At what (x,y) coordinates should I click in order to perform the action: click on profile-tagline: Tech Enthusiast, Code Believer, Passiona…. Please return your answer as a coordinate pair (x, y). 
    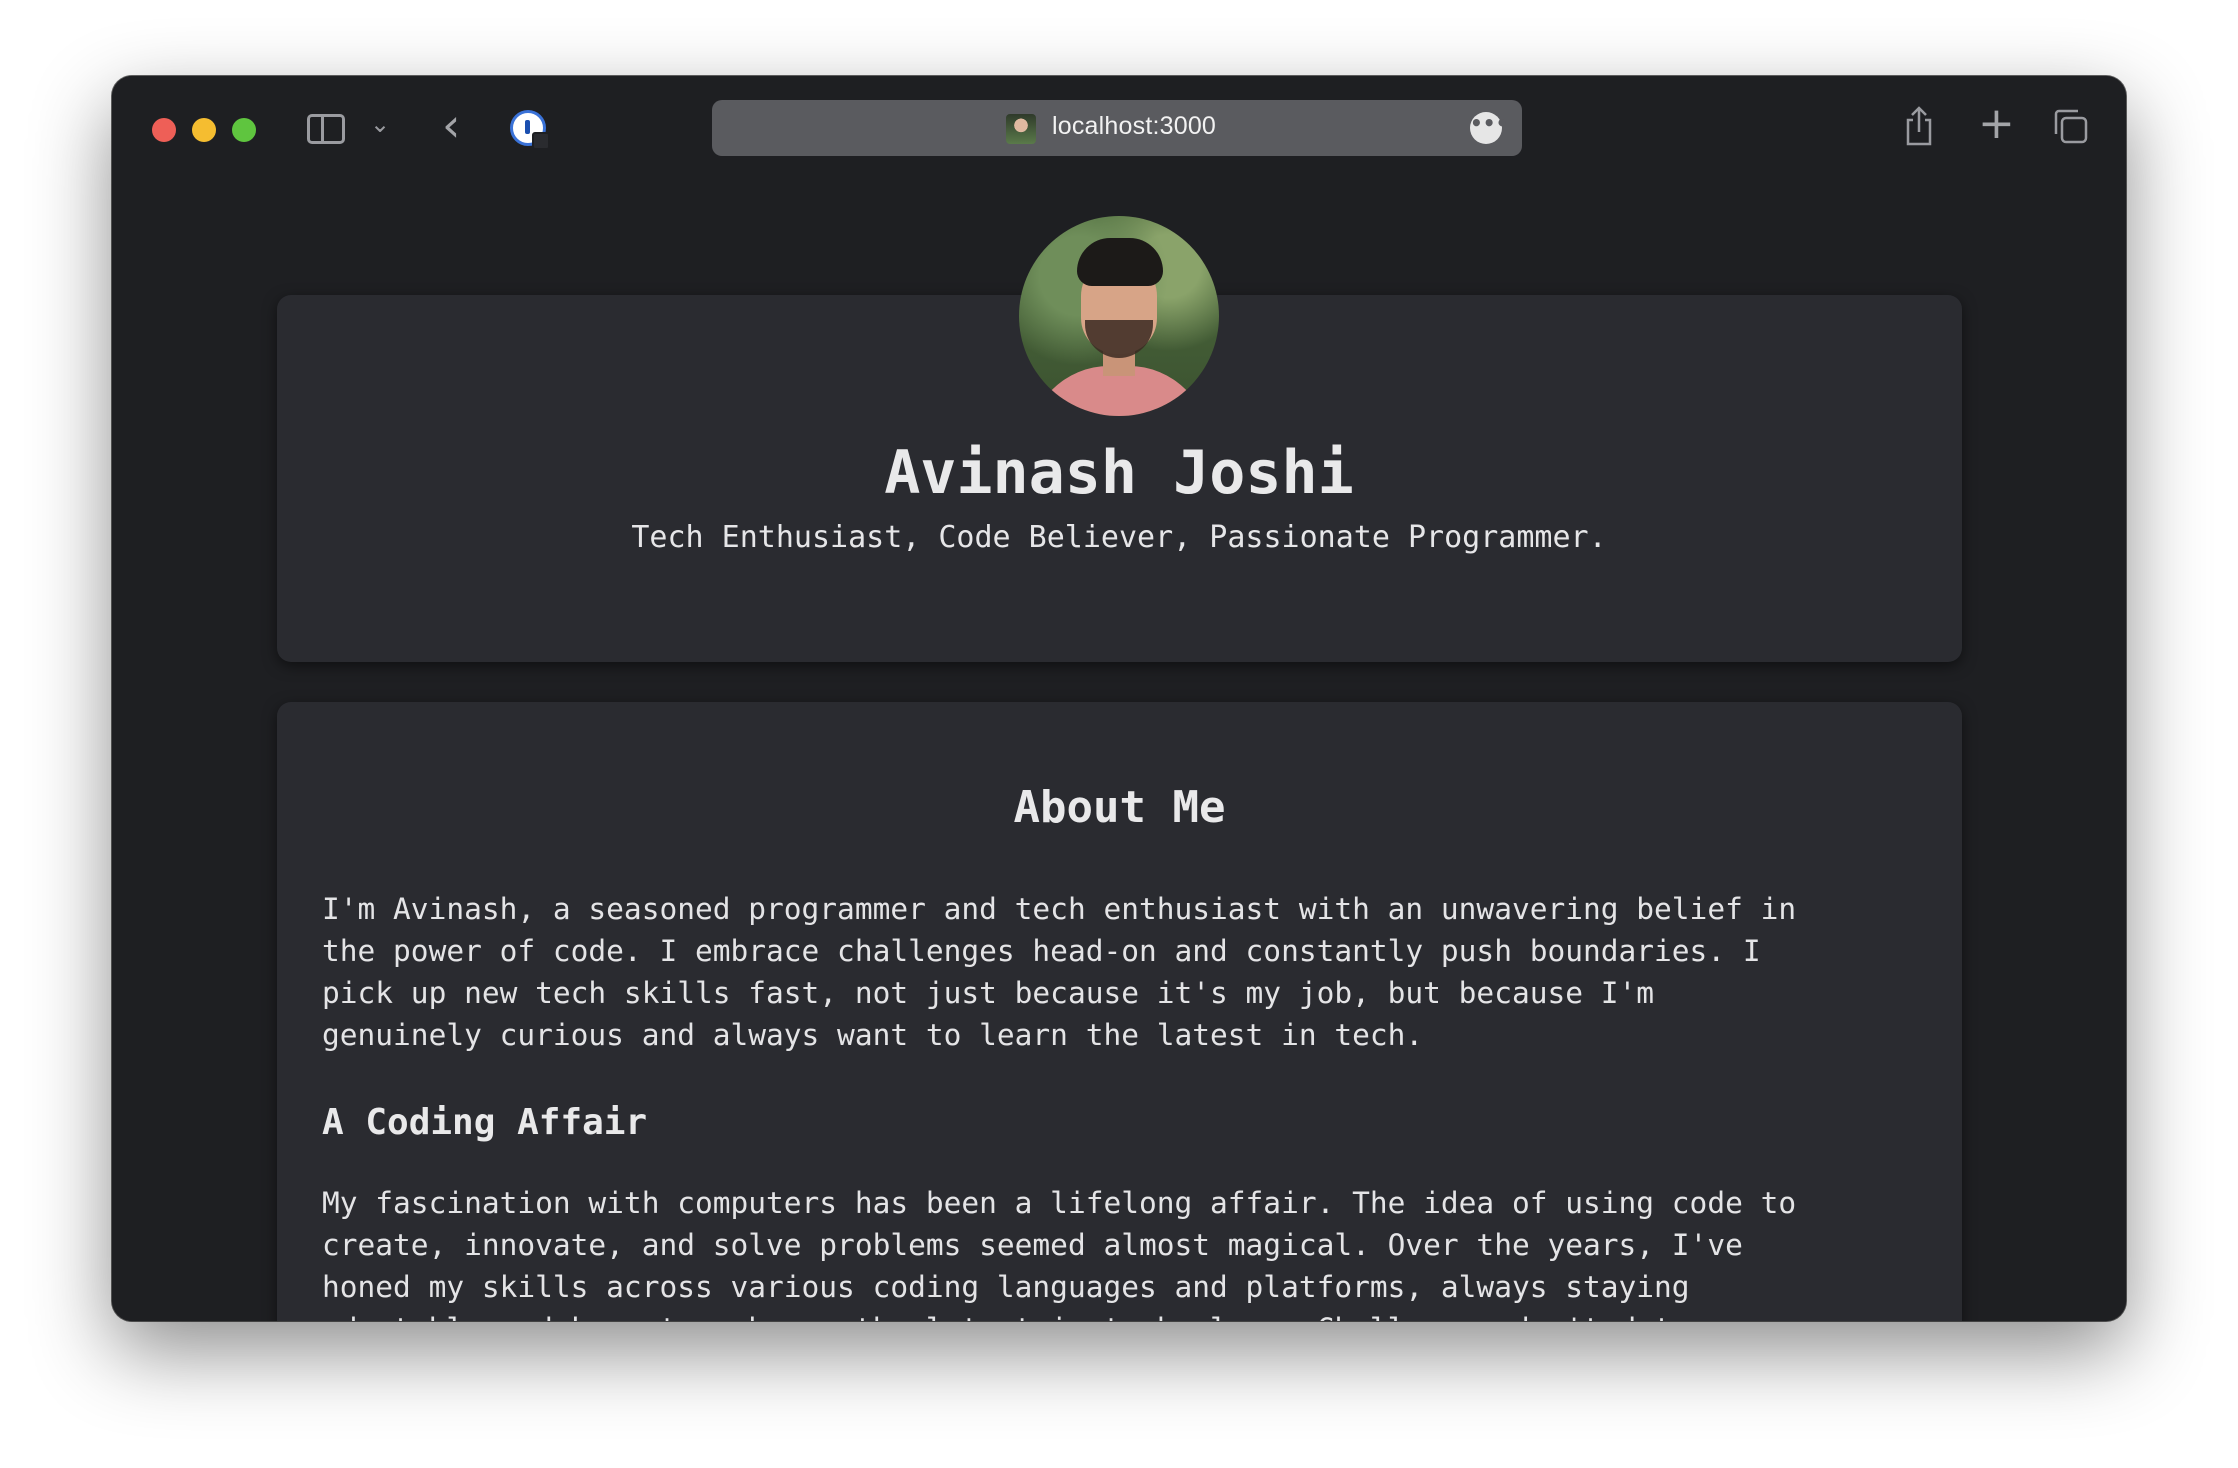
    Looking at the image, I should click on (1119, 537).